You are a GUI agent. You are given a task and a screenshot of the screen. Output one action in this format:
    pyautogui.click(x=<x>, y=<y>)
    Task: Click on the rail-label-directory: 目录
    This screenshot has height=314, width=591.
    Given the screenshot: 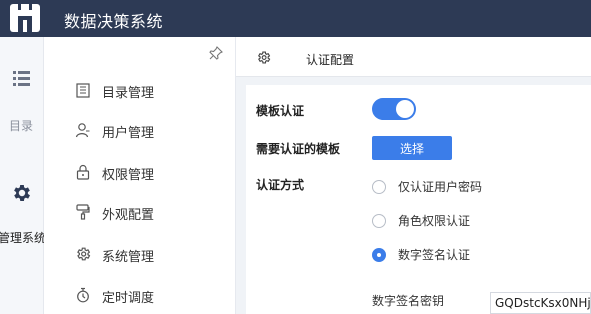 What is the action you would take?
    pyautogui.click(x=21, y=126)
    